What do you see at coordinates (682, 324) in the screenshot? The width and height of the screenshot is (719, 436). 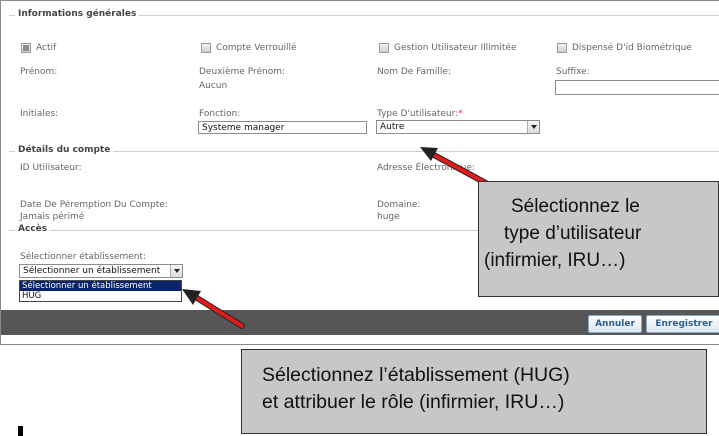 I see `save-button: Enregistrer` at bounding box center [682, 324].